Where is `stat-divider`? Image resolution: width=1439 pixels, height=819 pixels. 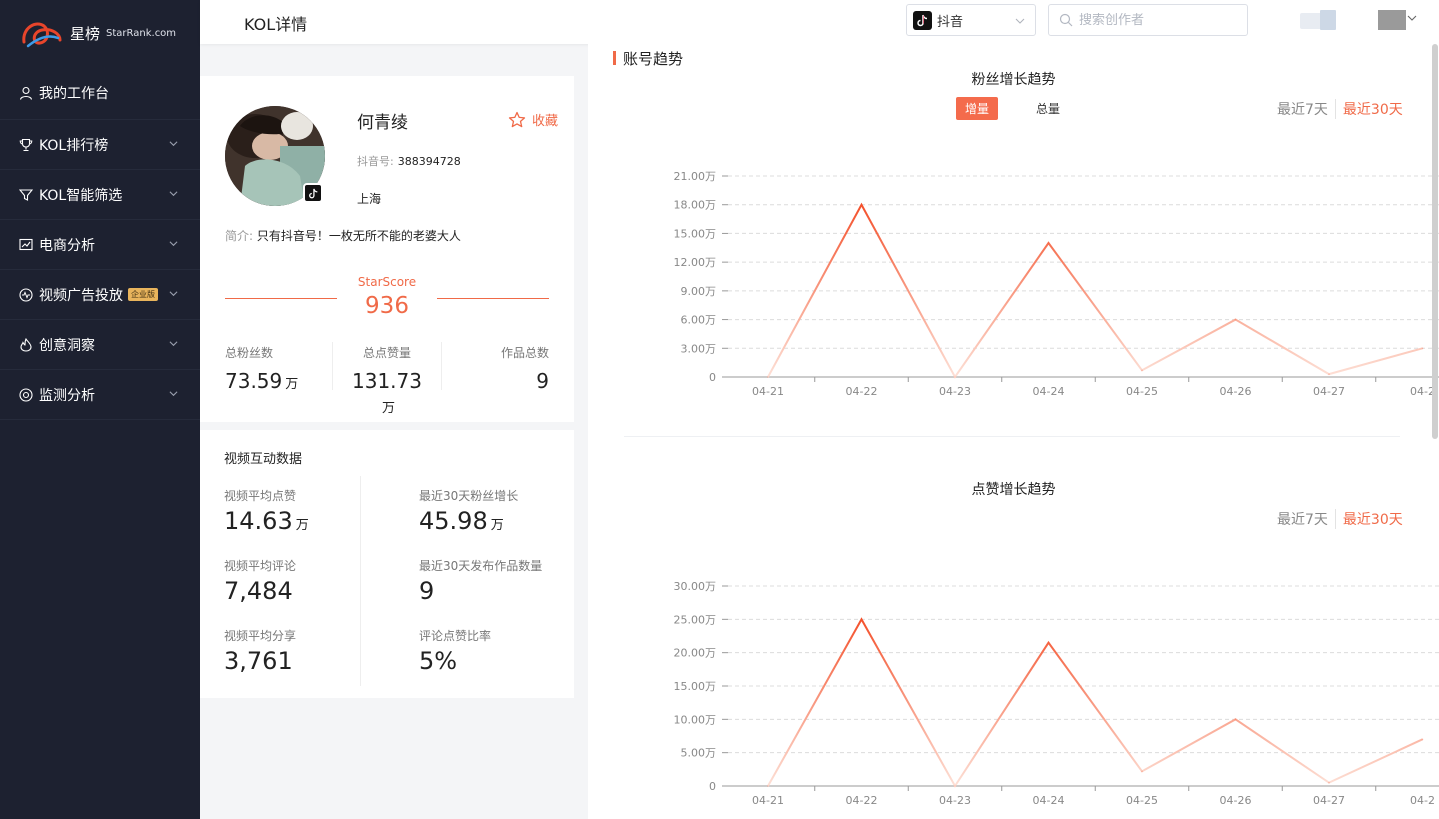
stat-divider is located at coordinates (332, 366).